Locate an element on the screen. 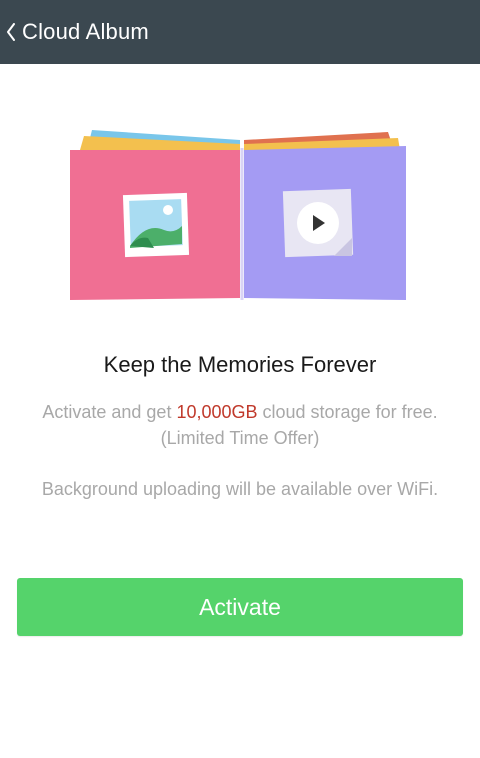 Image resolution: width=480 pixels, height=758 pixels. headline: Keep the Memories Forever is located at coordinates (240, 364).